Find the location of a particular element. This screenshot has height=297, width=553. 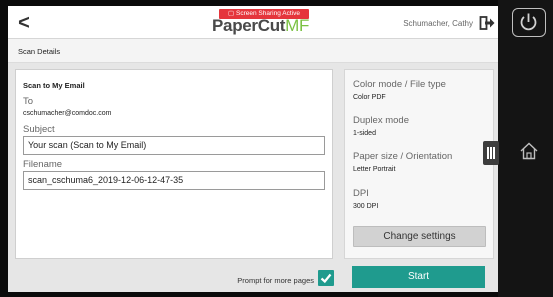

home-icon is located at coordinates (529, 151).